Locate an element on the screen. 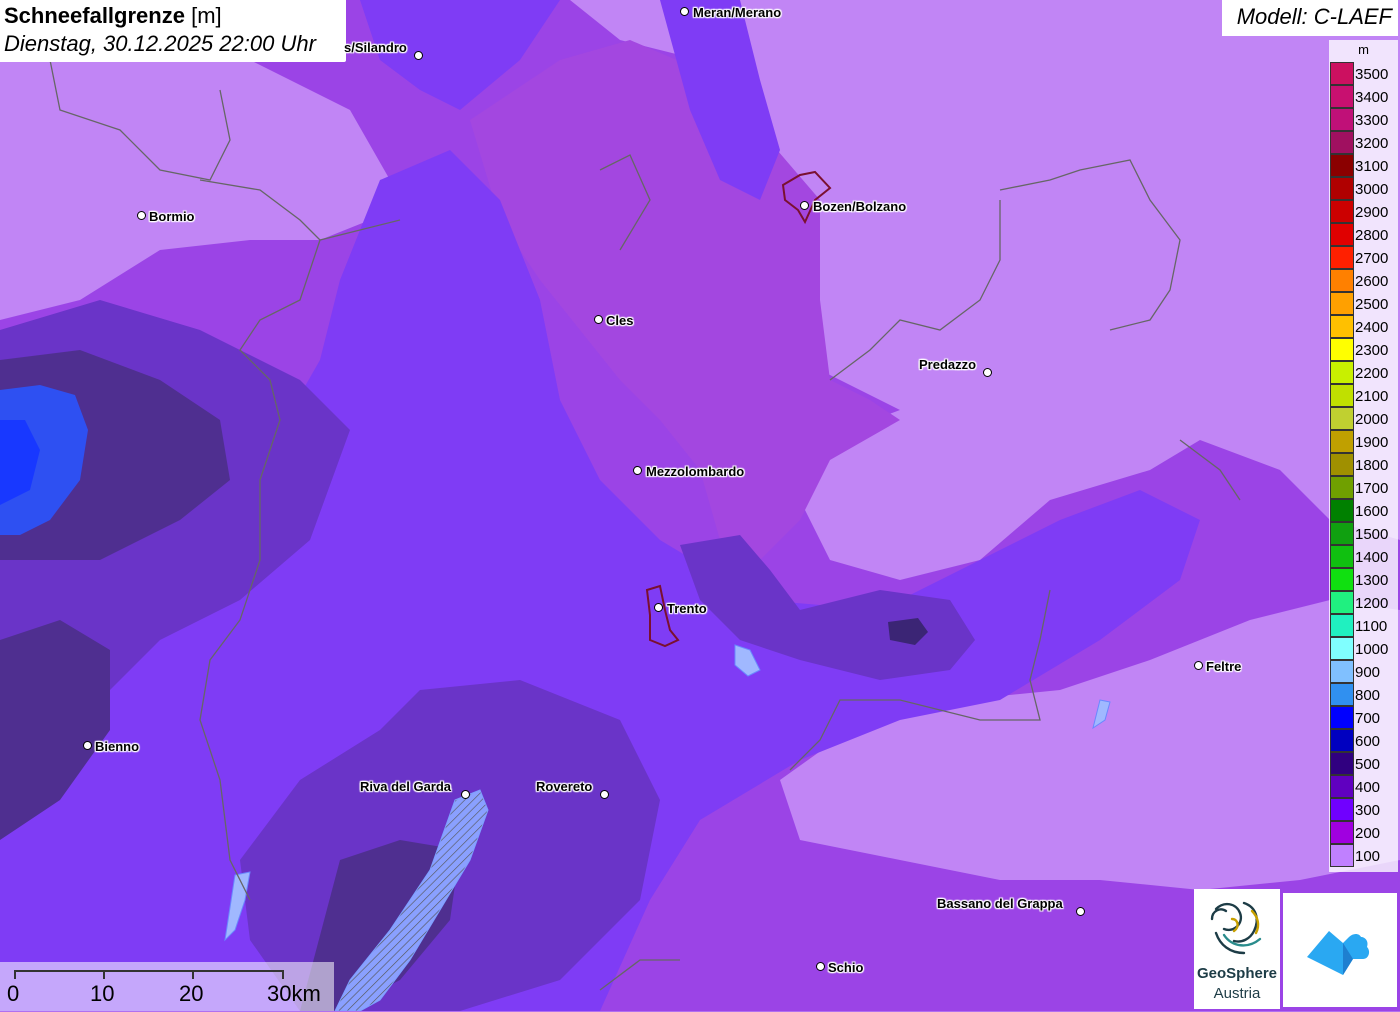 The height and width of the screenshot is (1012, 1400). legend-label: 1900 is located at coordinates (1372, 442).